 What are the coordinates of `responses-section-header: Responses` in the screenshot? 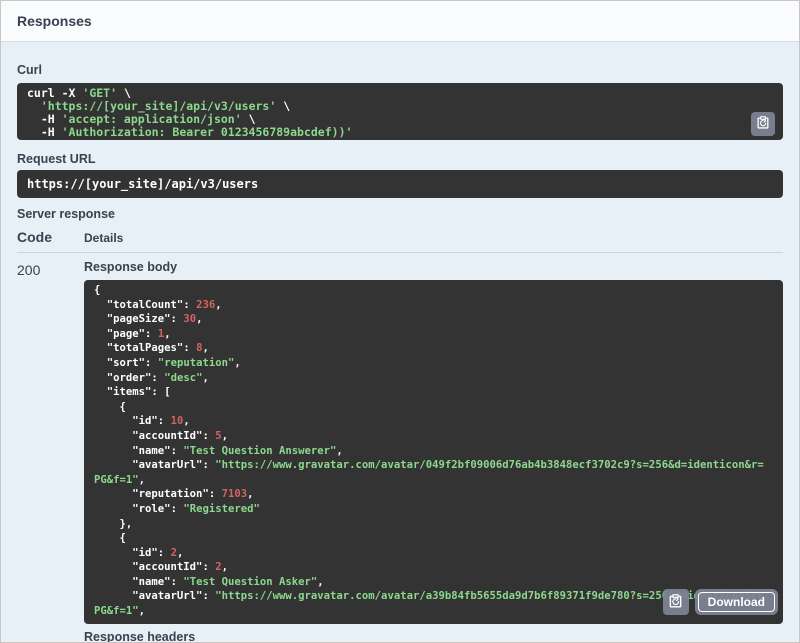 It's located at (400, 21).